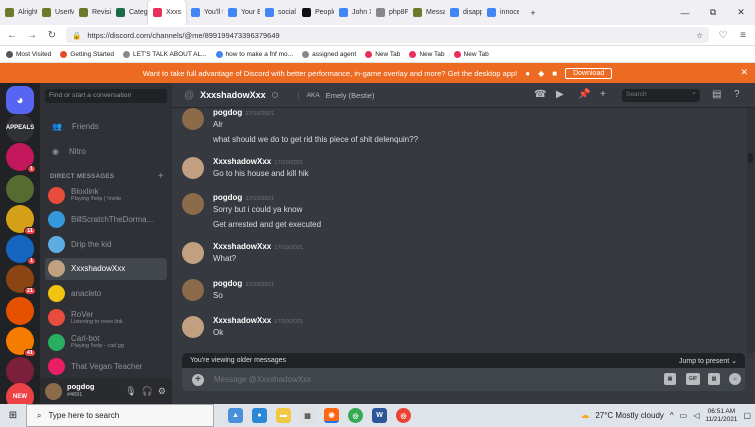  What do you see at coordinates (198, 379) in the screenshot?
I see `upload-plus-icon: +` at bounding box center [198, 379].